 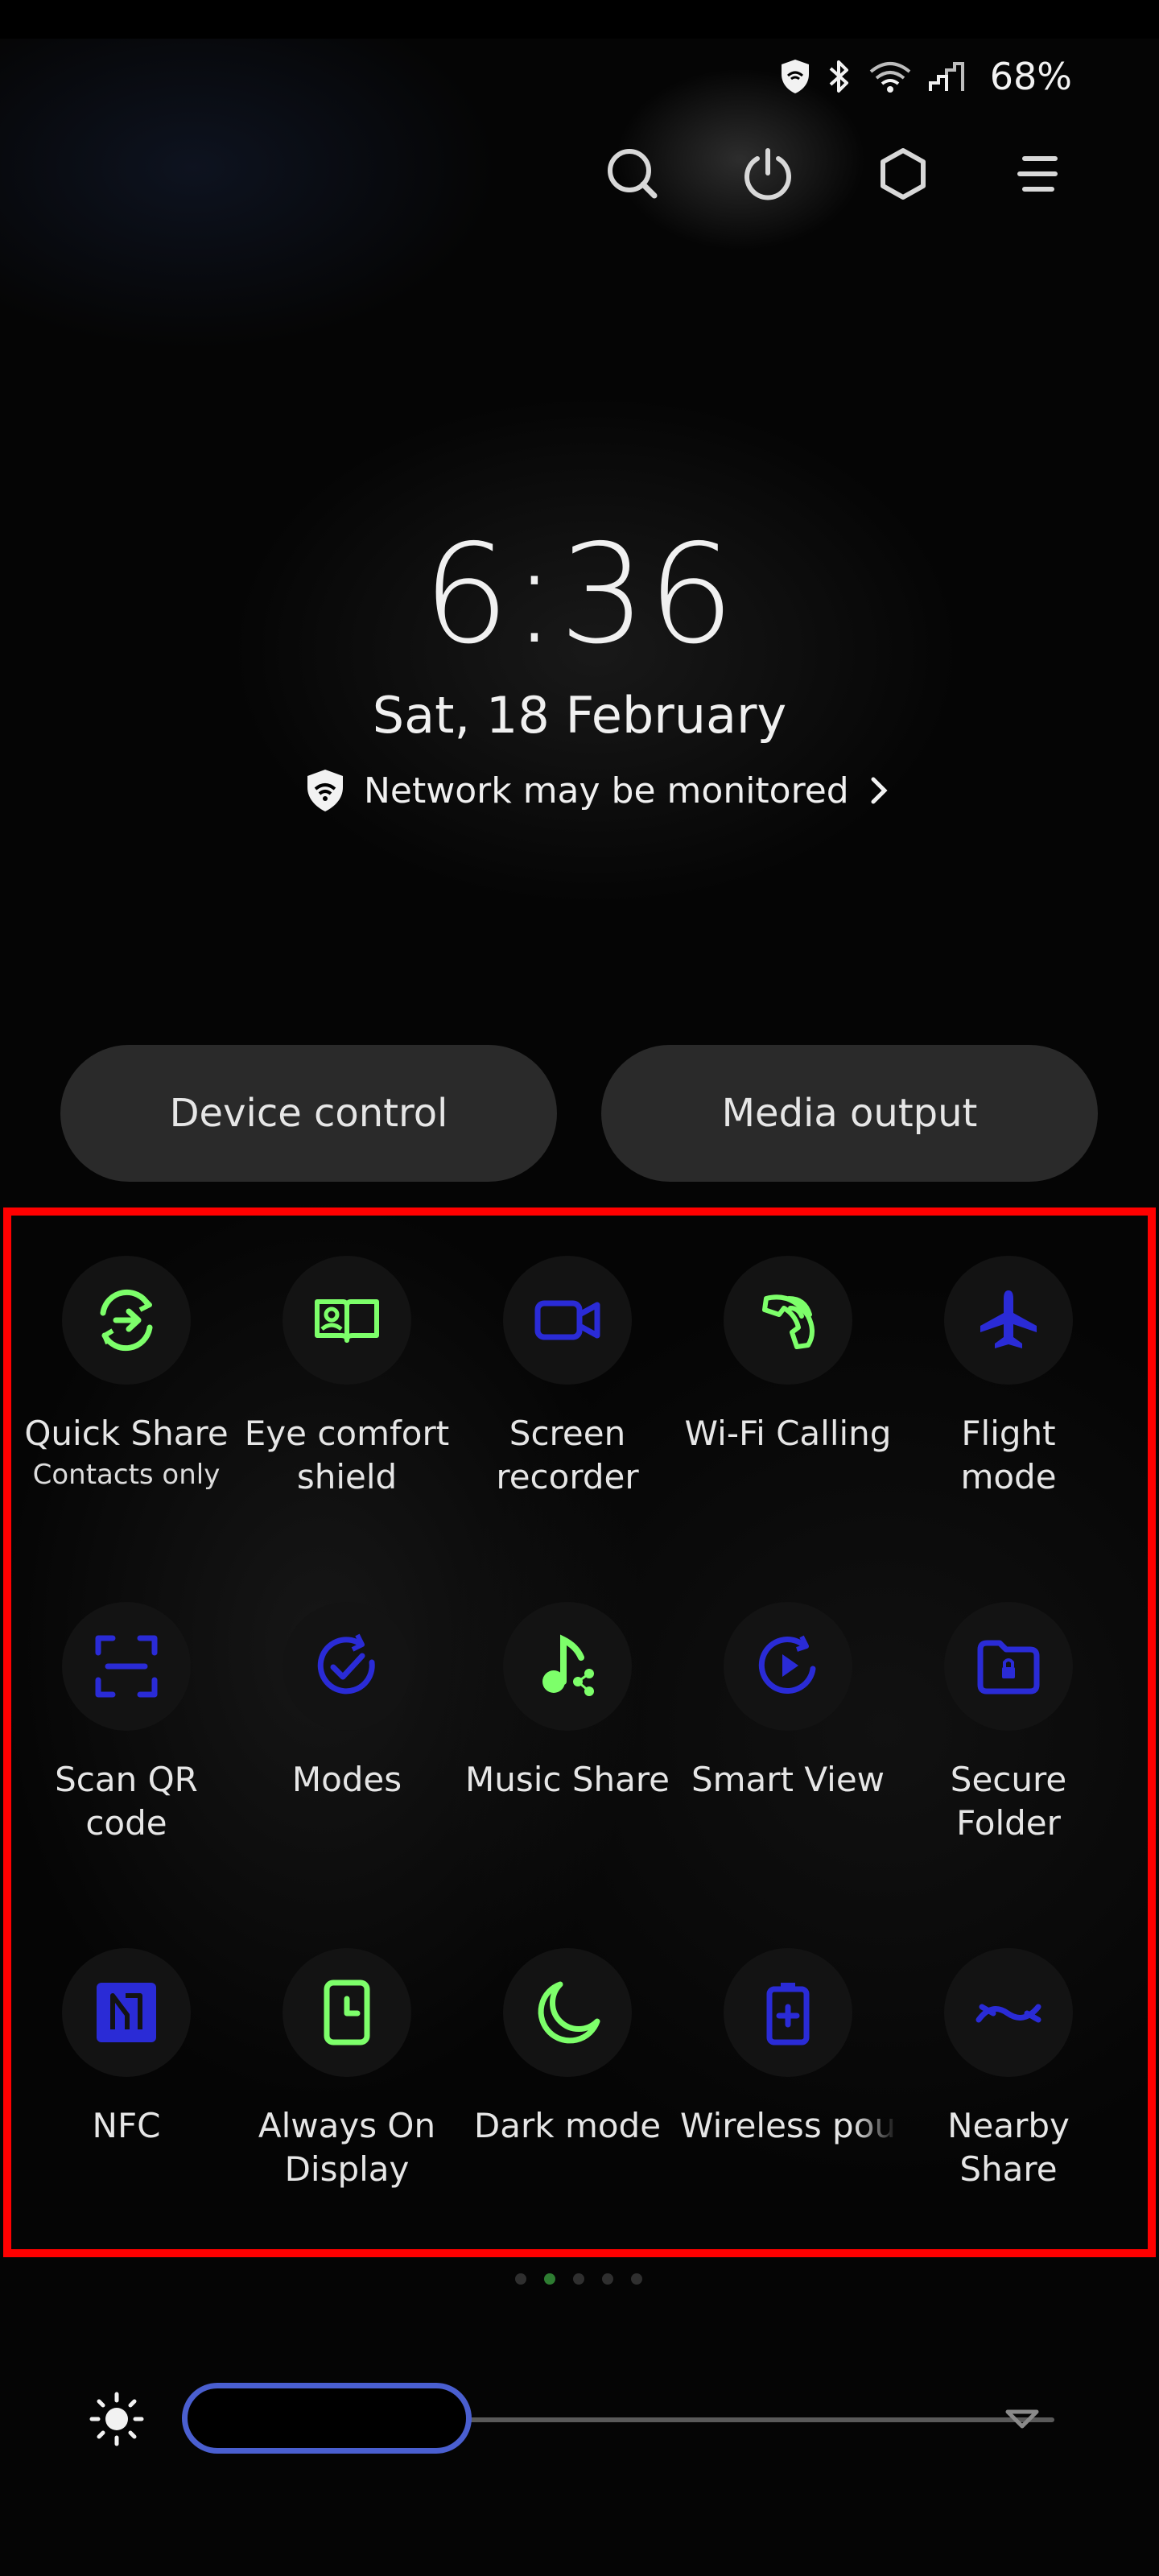 What do you see at coordinates (126, 1475) in the screenshot?
I see `tile-sublabel: Contacts only` at bounding box center [126, 1475].